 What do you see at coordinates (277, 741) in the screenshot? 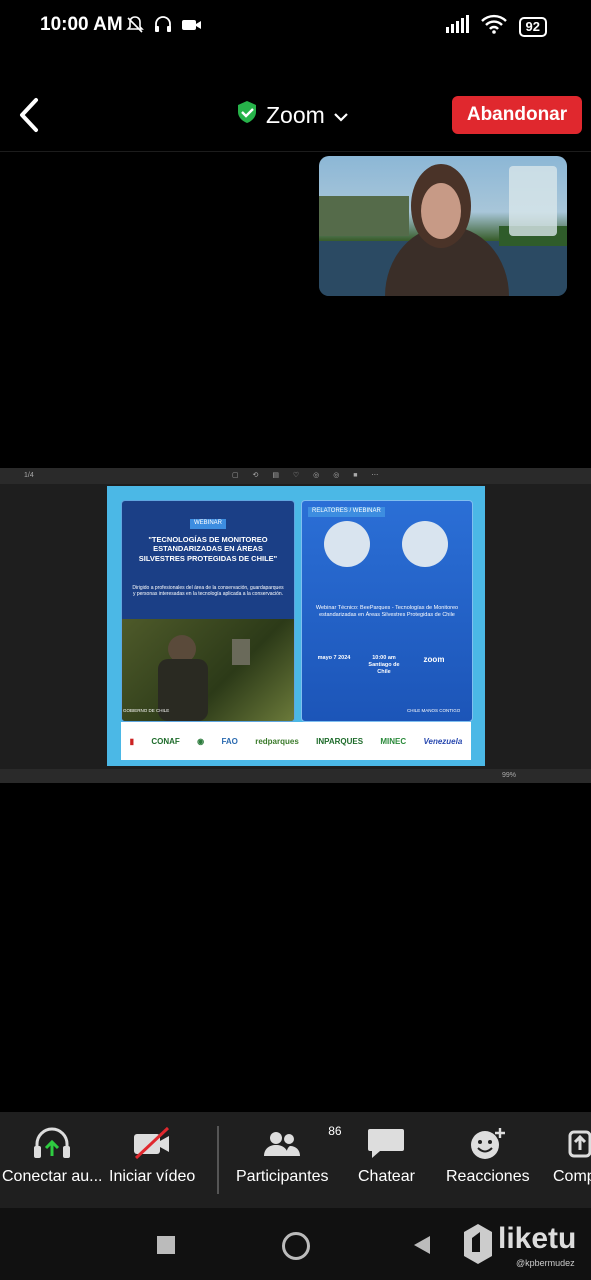
I see `logo-redparques: redparques` at bounding box center [277, 741].